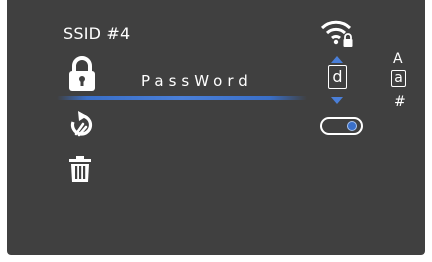 The height and width of the screenshot is (262, 432). Describe the element at coordinates (80, 169) in the screenshot. I see `trash-icon` at that location.